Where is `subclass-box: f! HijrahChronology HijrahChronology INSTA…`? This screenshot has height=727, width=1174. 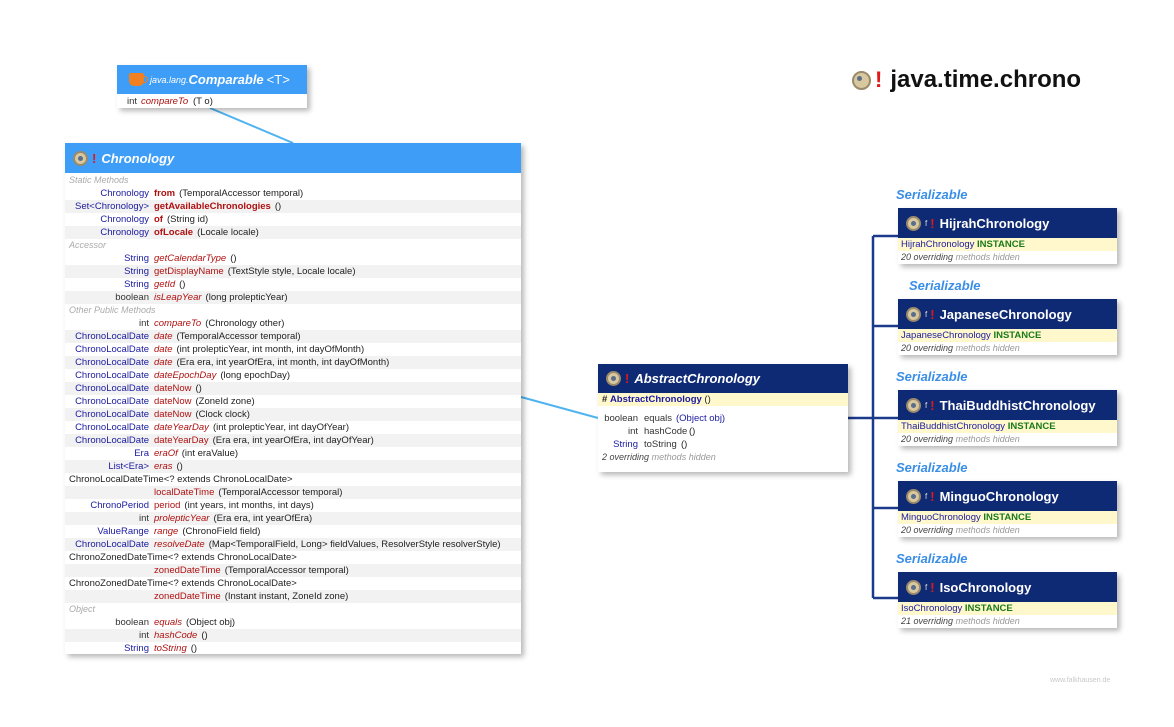 subclass-box: f! HijrahChronology HijrahChronology INSTA… is located at coordinates (1007, 236).